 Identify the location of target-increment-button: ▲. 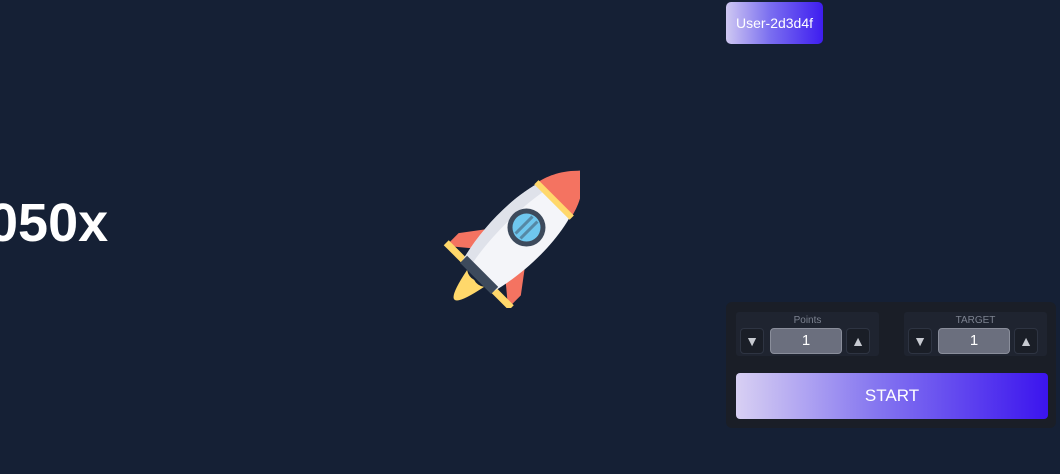
(1026, 341).